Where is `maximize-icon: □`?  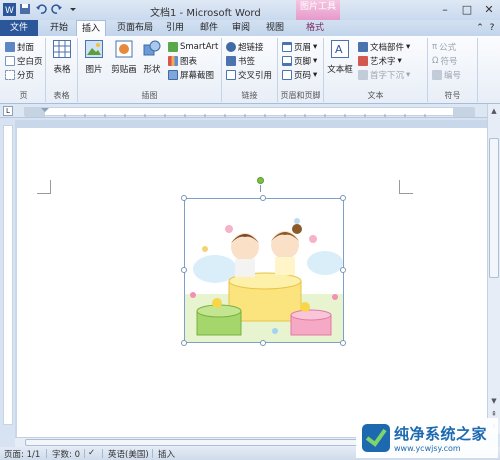
maximize-icon: □ is located at coordinates (467, 9).